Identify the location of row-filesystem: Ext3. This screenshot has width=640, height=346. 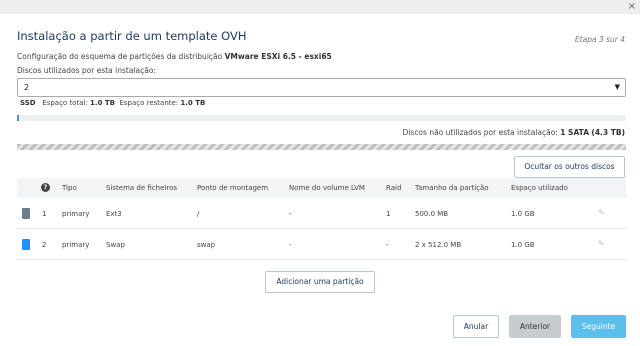
(114, 214).